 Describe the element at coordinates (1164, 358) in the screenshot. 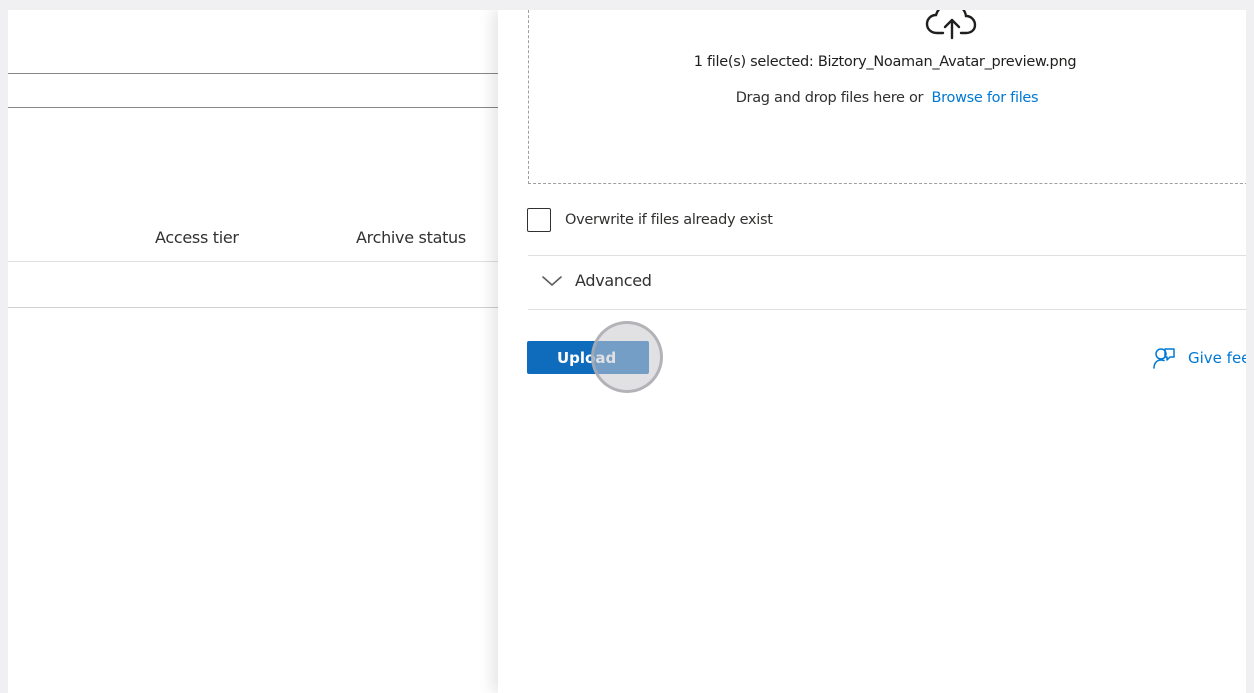

I see `feedback-icon` at that location.